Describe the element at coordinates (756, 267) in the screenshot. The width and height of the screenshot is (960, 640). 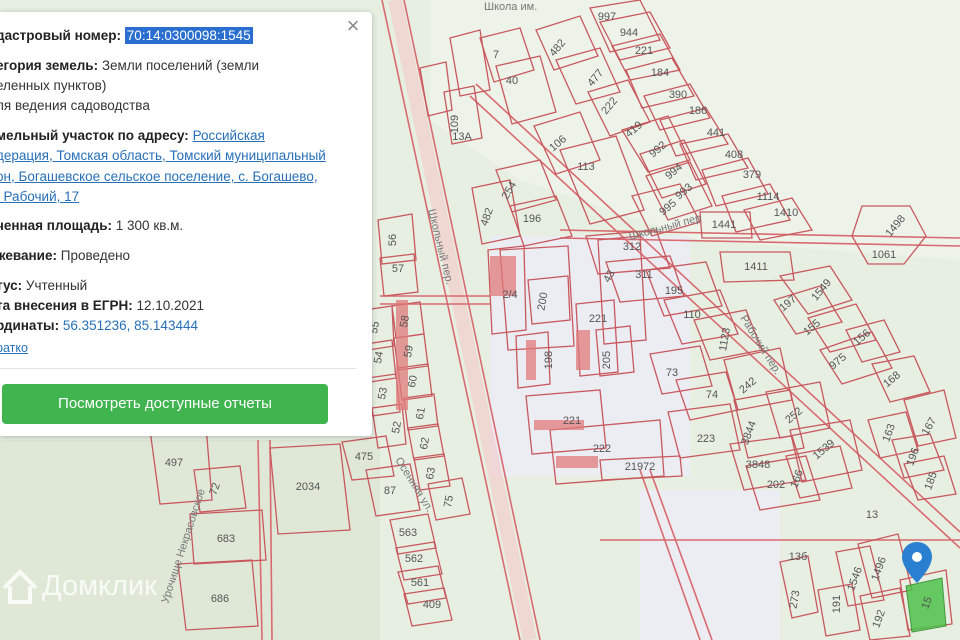
I see `parcel-label: 1411` at that location.